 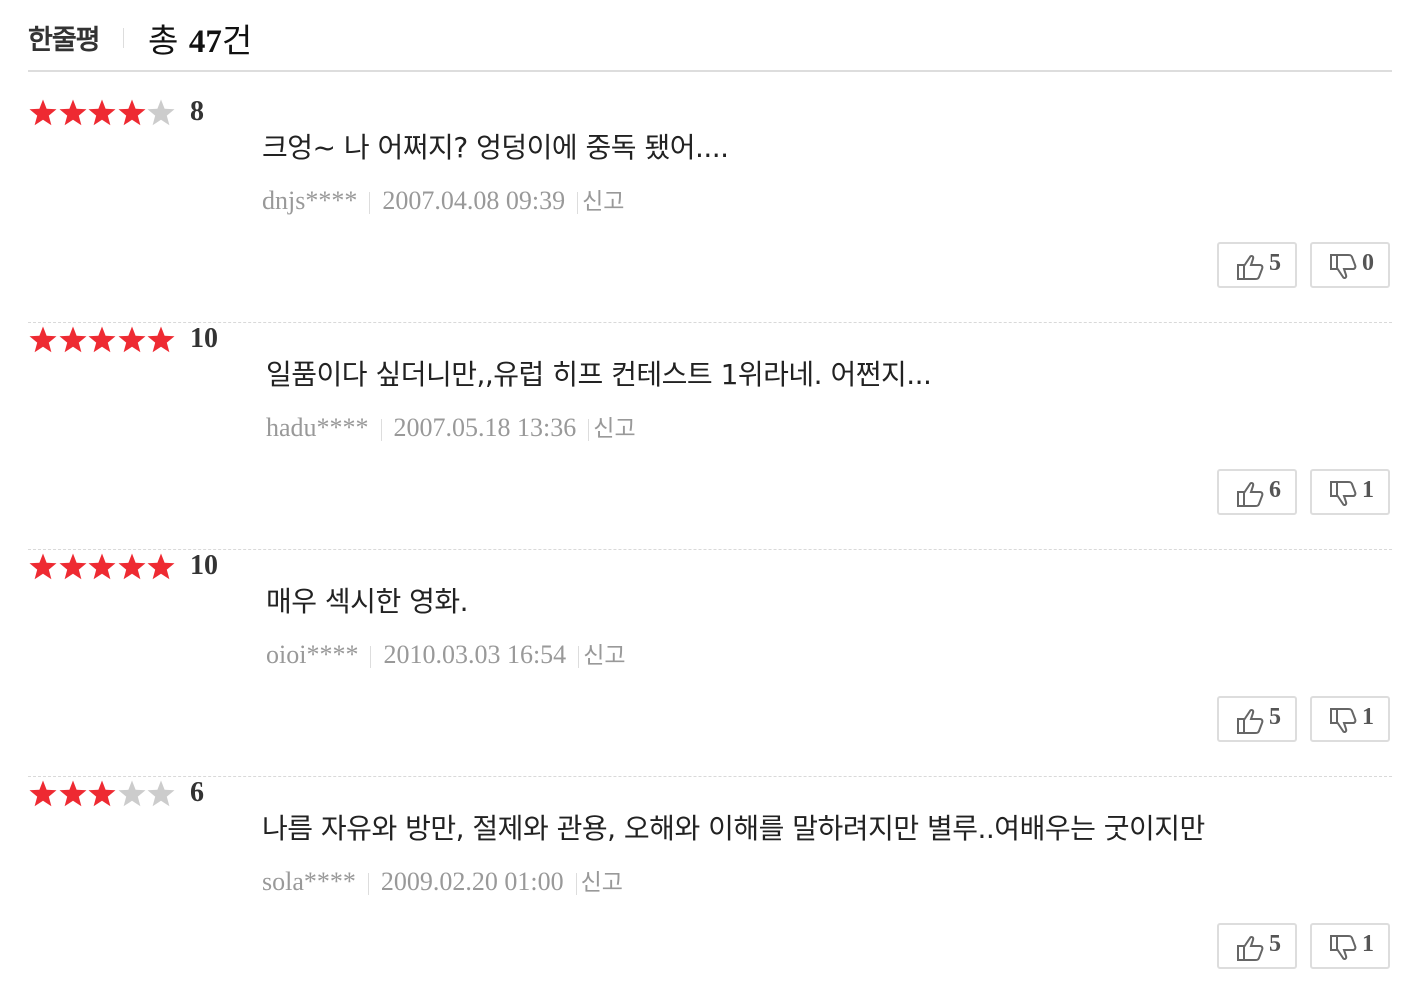 I want to click on review-meta: oioi**** 2010.03.03 16:54 신고, so click(x=446, y=653).